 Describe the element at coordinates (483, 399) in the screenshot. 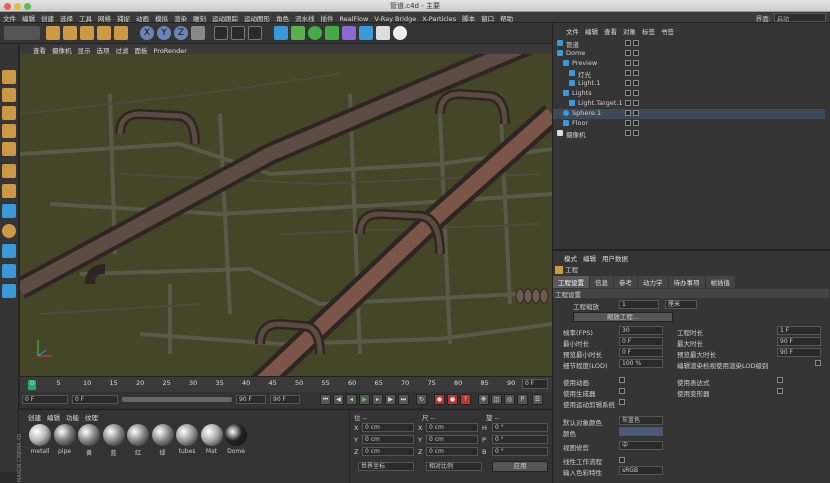

I see `position-key-icon: ✥` at that location.